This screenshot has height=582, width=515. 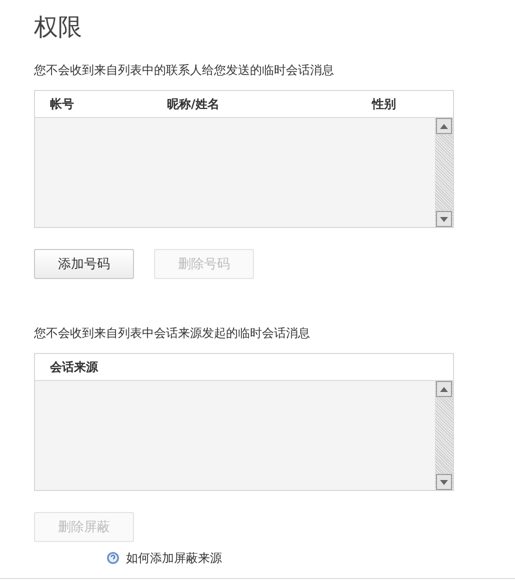 What do you see at coordinates (384, 104) in the screenshot?
I see `column-header: 性别` at bounding box center [384, 104].